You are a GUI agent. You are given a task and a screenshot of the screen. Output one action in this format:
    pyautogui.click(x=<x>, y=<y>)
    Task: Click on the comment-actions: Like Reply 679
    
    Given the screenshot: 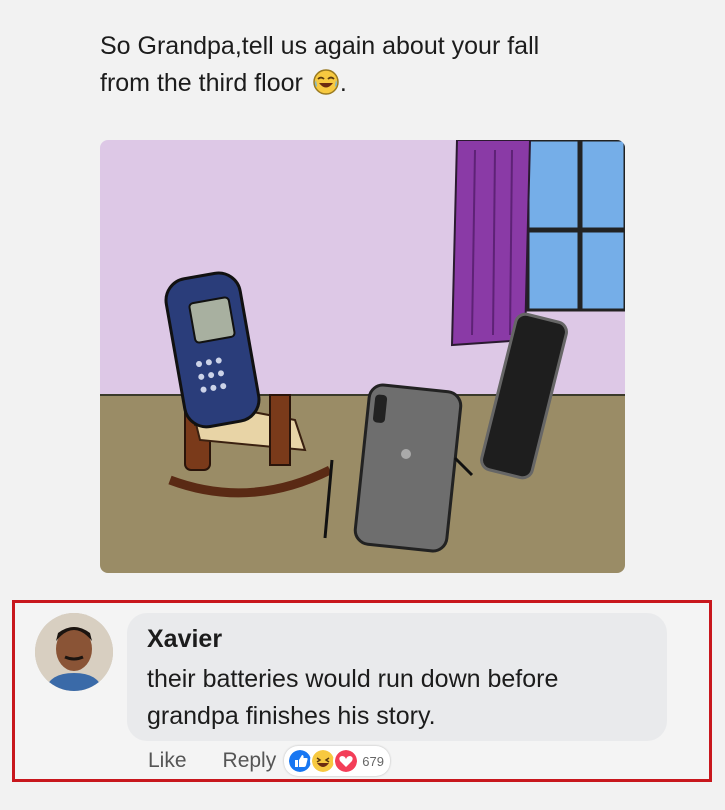 What is the action you would take?
    pyautogui.click(x=269, y=761)
    